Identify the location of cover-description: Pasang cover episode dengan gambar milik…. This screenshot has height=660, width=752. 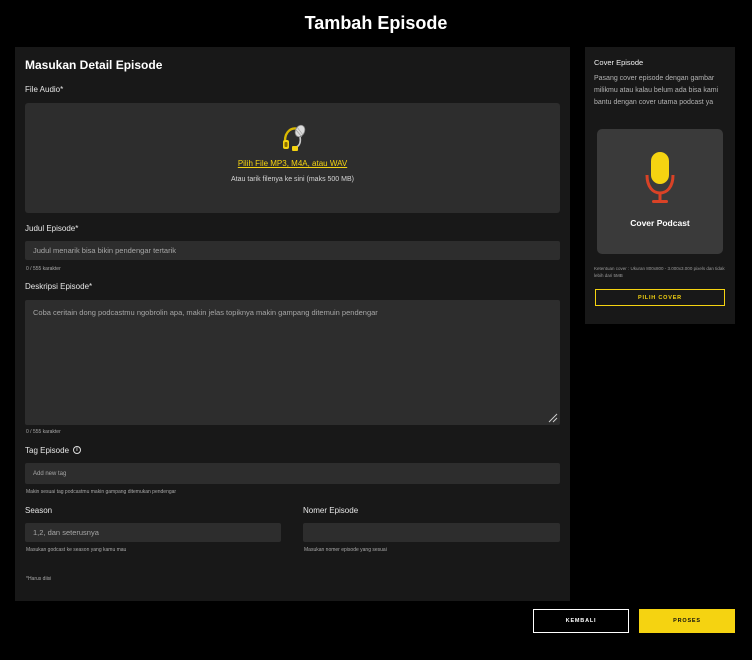
(656, 90).